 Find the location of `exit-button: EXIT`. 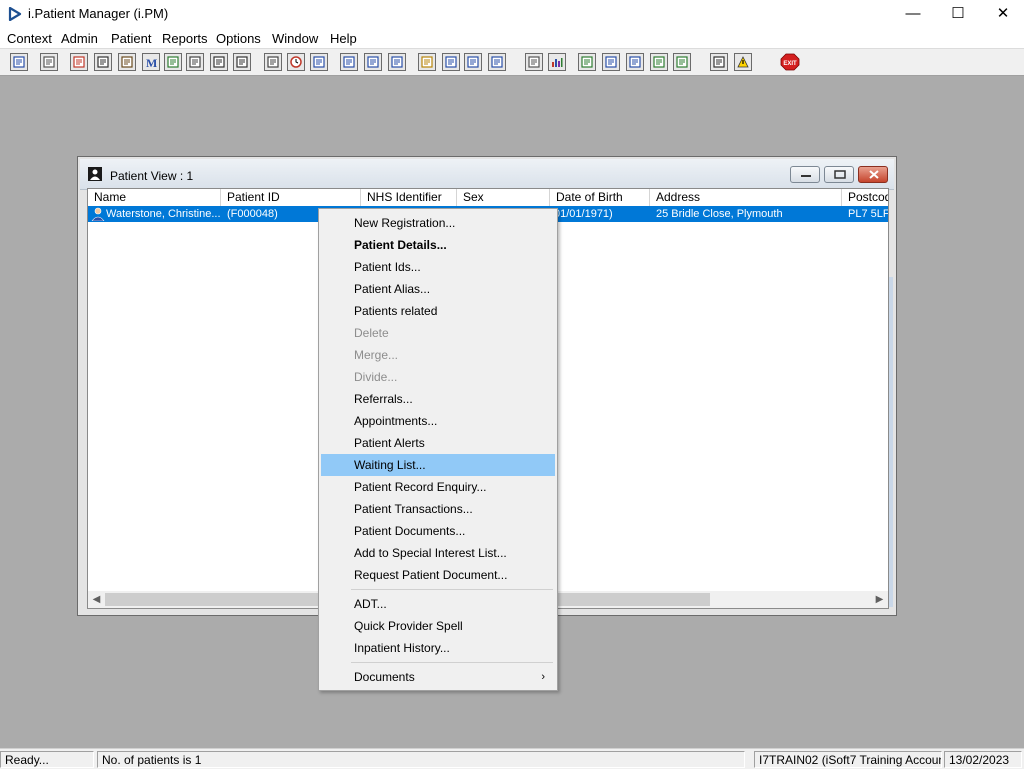

exit-button: EXIT is located at coordinates (790, 62).